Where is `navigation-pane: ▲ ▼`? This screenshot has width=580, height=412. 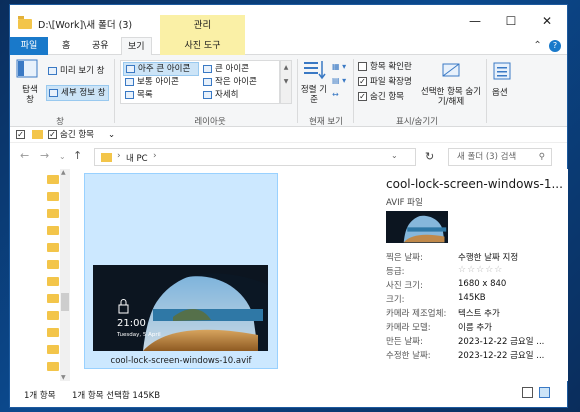
navigation-pane: ▲ ▼ is located at coordinates (40, 275).